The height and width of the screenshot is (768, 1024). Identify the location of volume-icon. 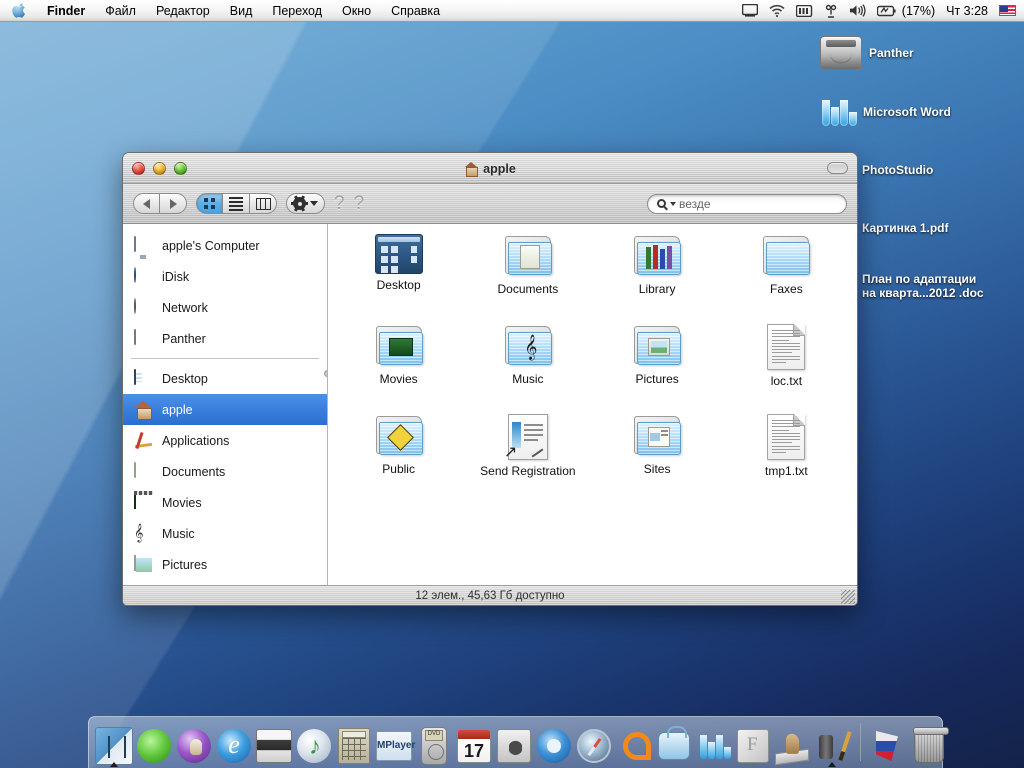
(857, 10).